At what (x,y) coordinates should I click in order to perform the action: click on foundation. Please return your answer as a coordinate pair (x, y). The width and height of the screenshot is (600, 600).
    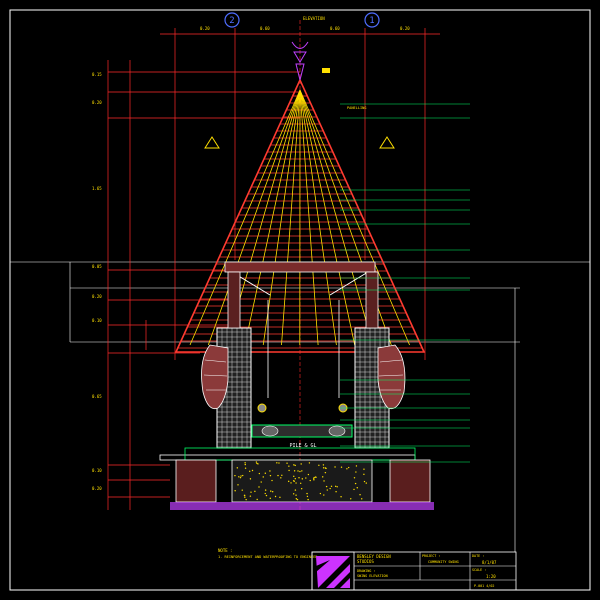
    Looking at the image, I should click on (296, 478).